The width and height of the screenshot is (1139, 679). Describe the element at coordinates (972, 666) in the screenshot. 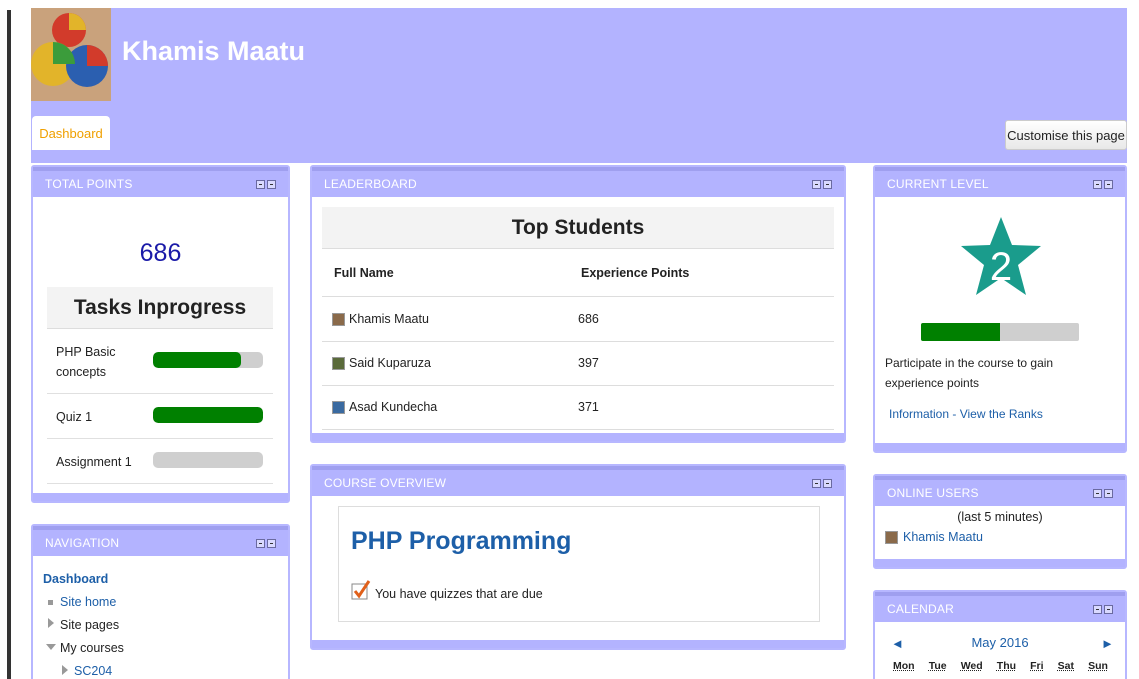

I see `weekday-label: Wed` at that location.